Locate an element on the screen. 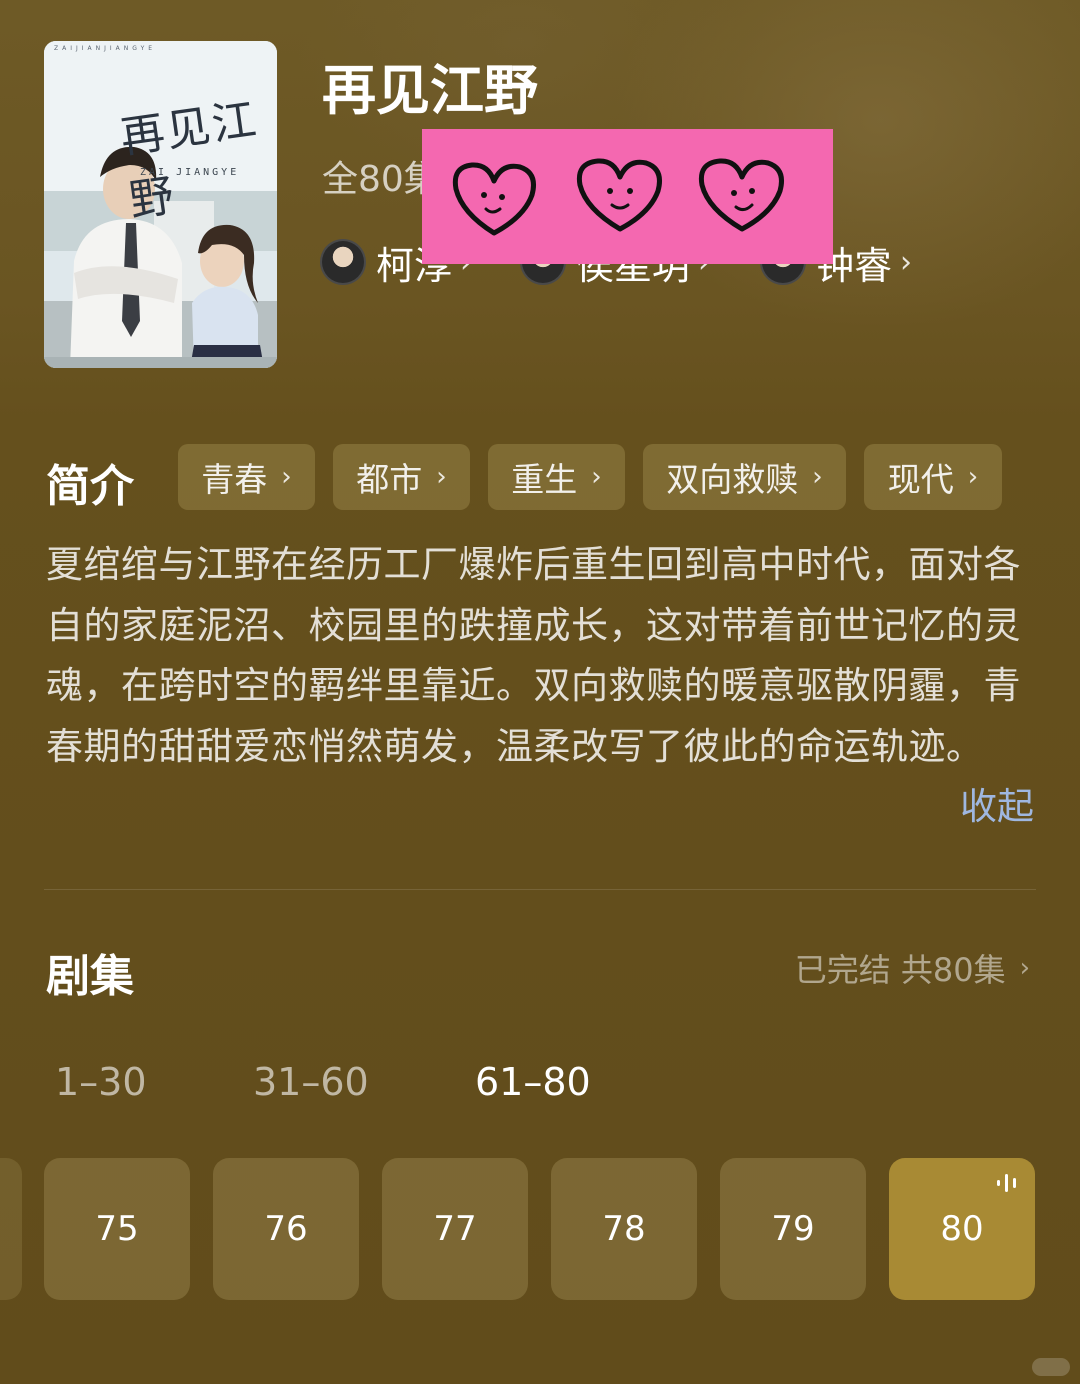 The height and width of the screenshot is (1384, 1080). watermark-badge is located at coordinates (1051, 1367).